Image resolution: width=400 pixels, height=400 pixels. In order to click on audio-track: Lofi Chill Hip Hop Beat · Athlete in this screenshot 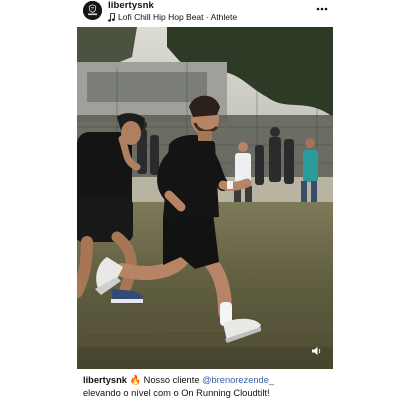, I will do `click(172, 17)`.